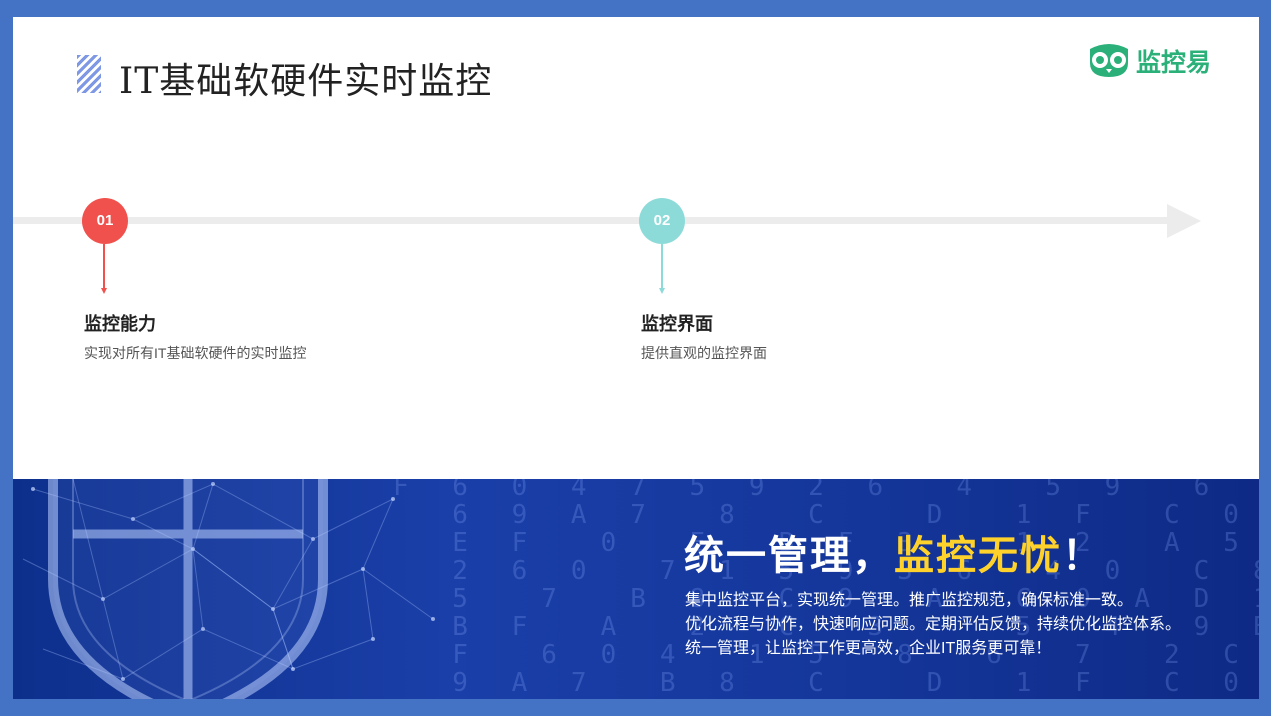  I want to click on owl-logo-icon, so click(1109, 60).